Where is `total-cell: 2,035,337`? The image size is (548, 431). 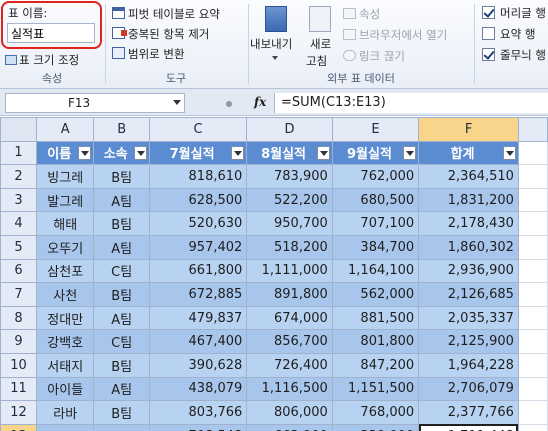 total-cell: 2,035,337 is located at coordinates (468, 318).